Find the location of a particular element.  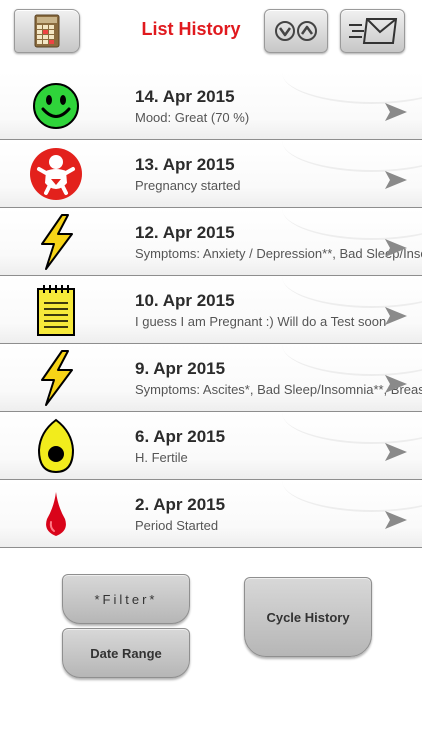

send-mail-button is located at coordinates (372, 31).